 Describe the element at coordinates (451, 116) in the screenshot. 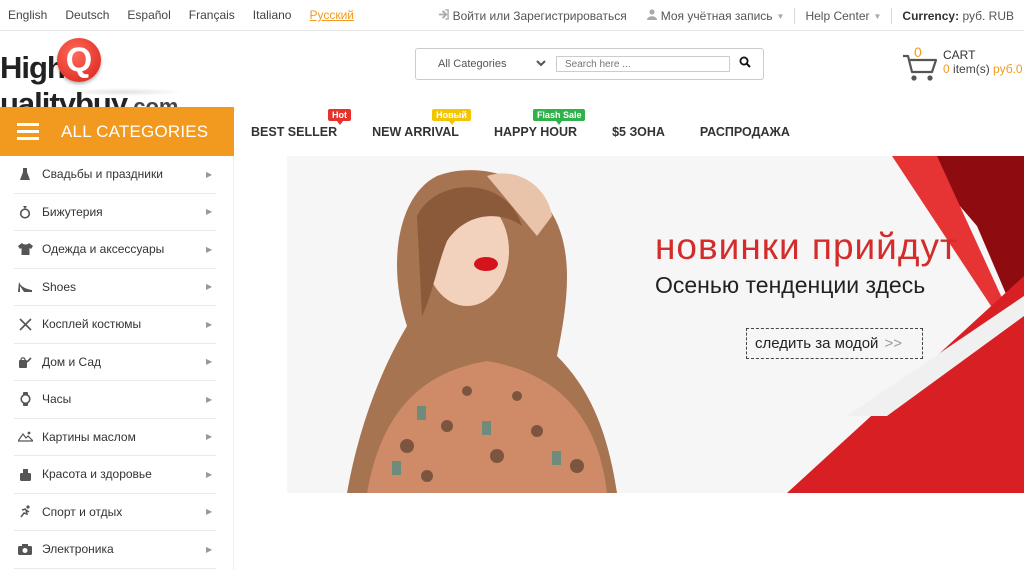

I see `new-badge: Новый` at that location.